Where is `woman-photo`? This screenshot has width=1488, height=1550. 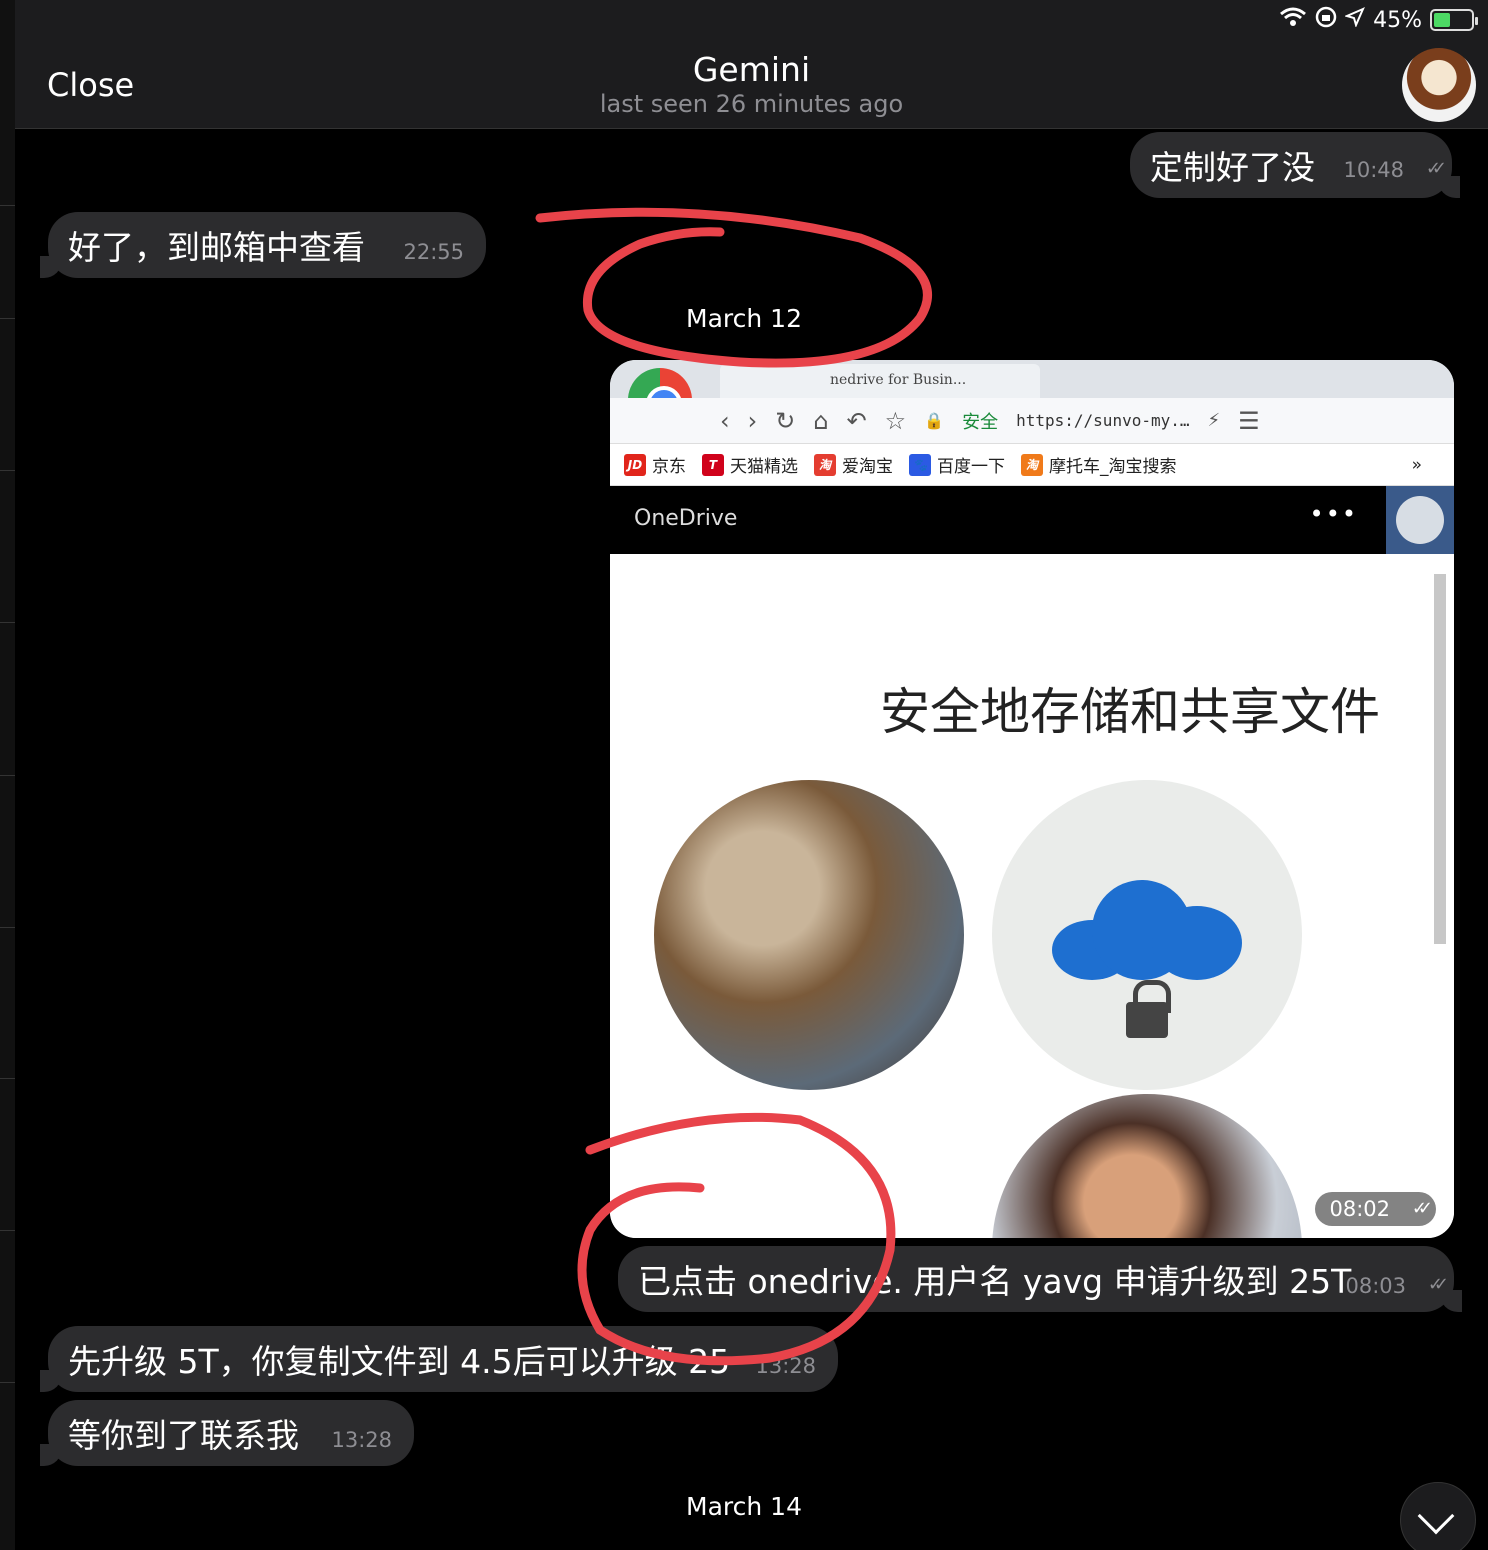 woman-photo is located at coordinates (1147, 1166).